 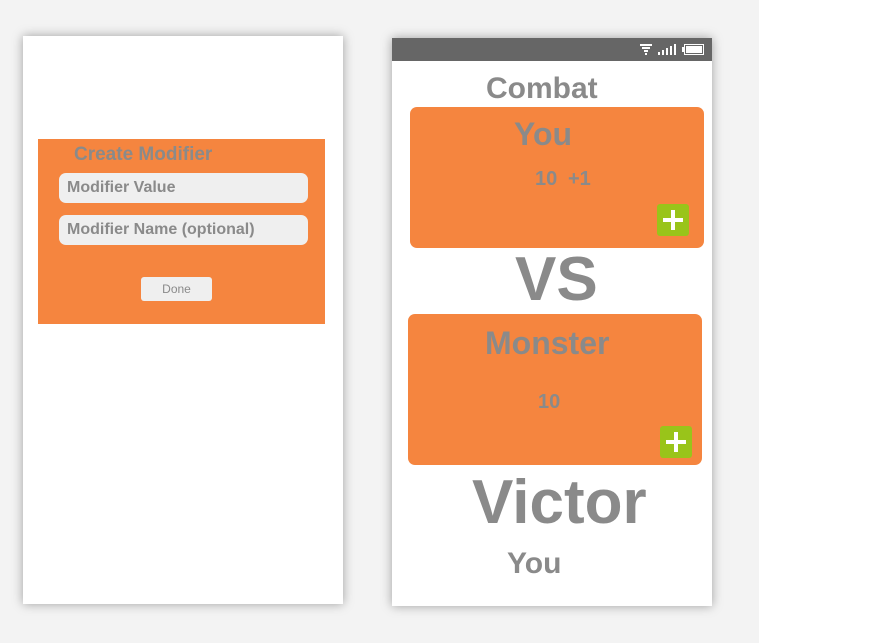 What do you see at coordinates (547, 343) in the screenshot?
I see `monster-name: Monster` at bounding box center [547, 343].